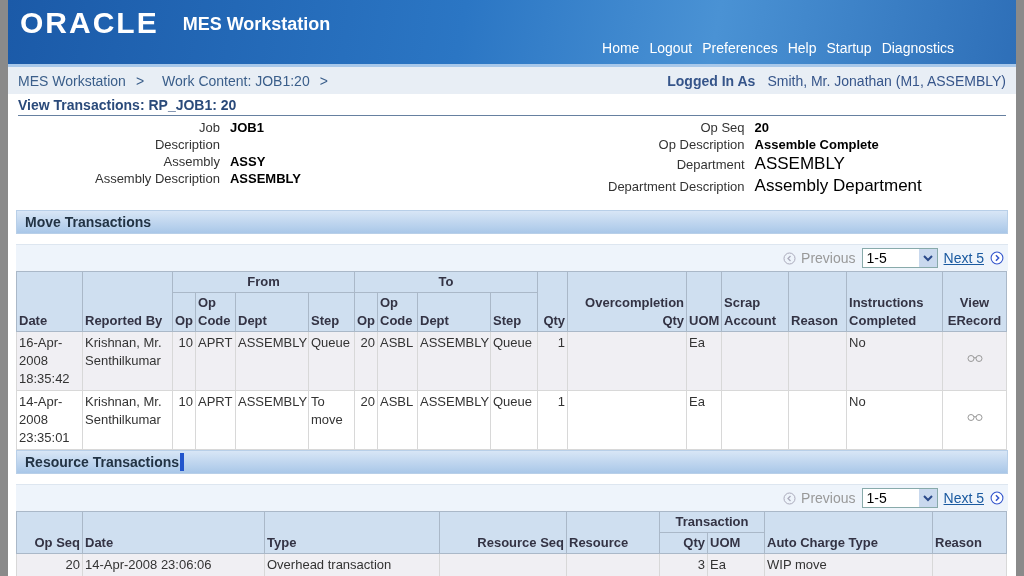 Image resolution: width=1024 pixels, height=576 pixels. Describe the element at coordinates (256, 24) in the screenshot. I see `app-title: MES Workstation` at that location.